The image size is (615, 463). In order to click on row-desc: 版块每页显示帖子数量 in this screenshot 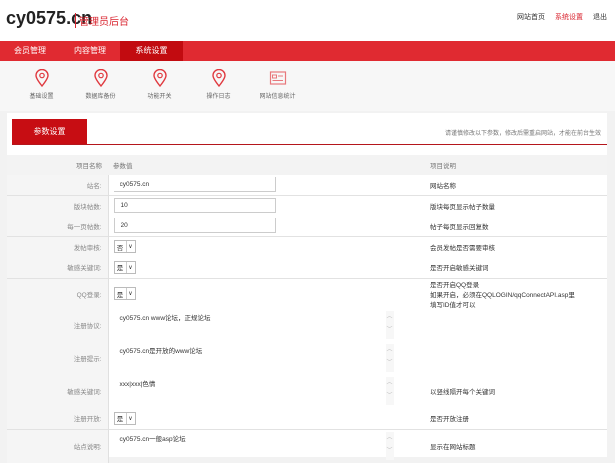, I will do `click(518, 205)`.